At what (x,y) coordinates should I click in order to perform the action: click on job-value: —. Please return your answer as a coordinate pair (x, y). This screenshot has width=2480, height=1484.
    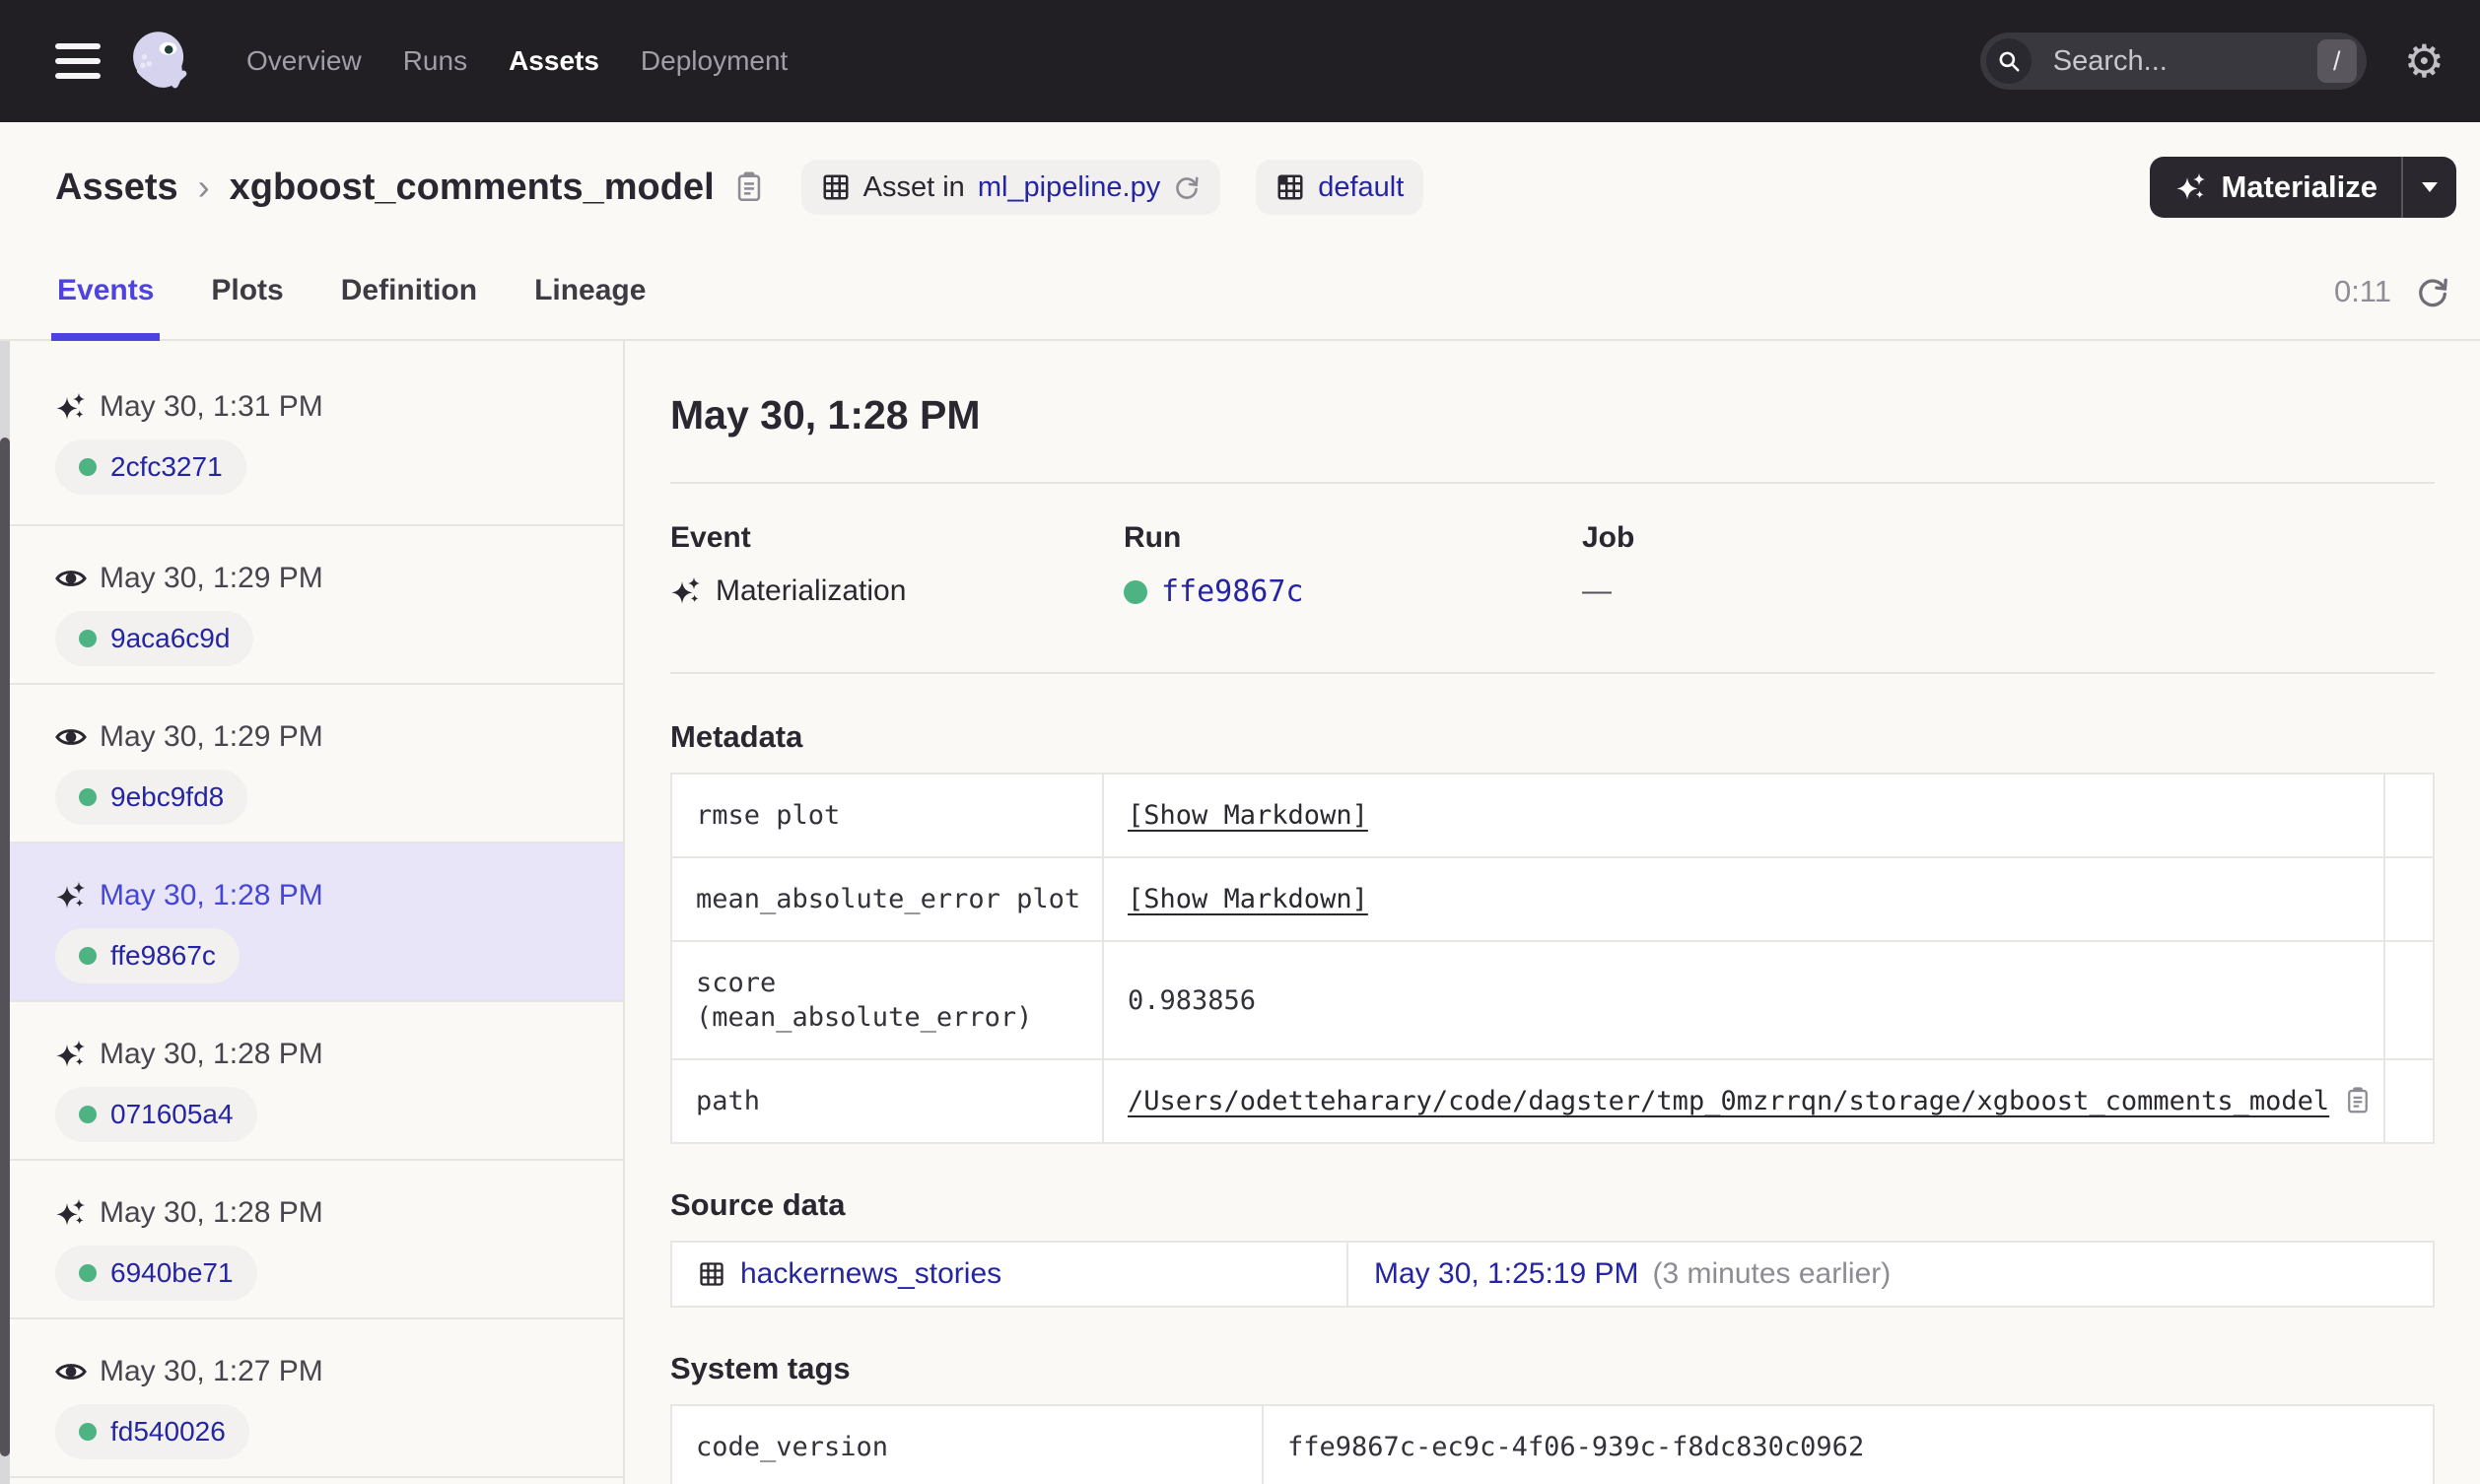
    Looking at the image, I should click on (1597, 590).